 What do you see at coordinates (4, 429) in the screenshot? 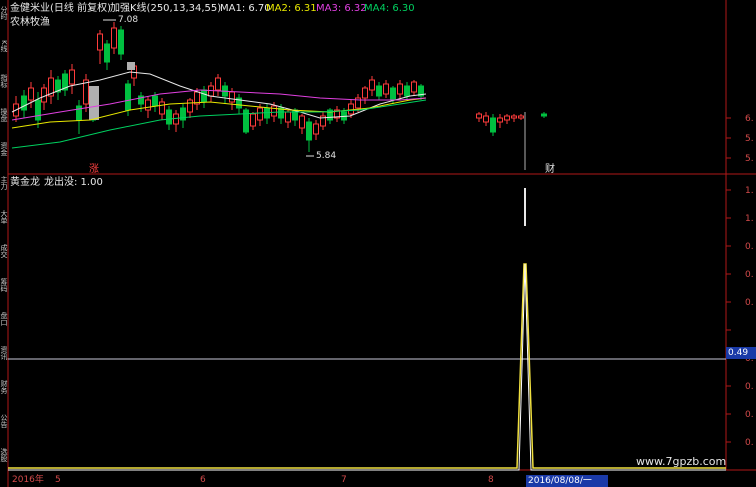
I see `left-tab-12: 公告` at bounding box center [4, 429].